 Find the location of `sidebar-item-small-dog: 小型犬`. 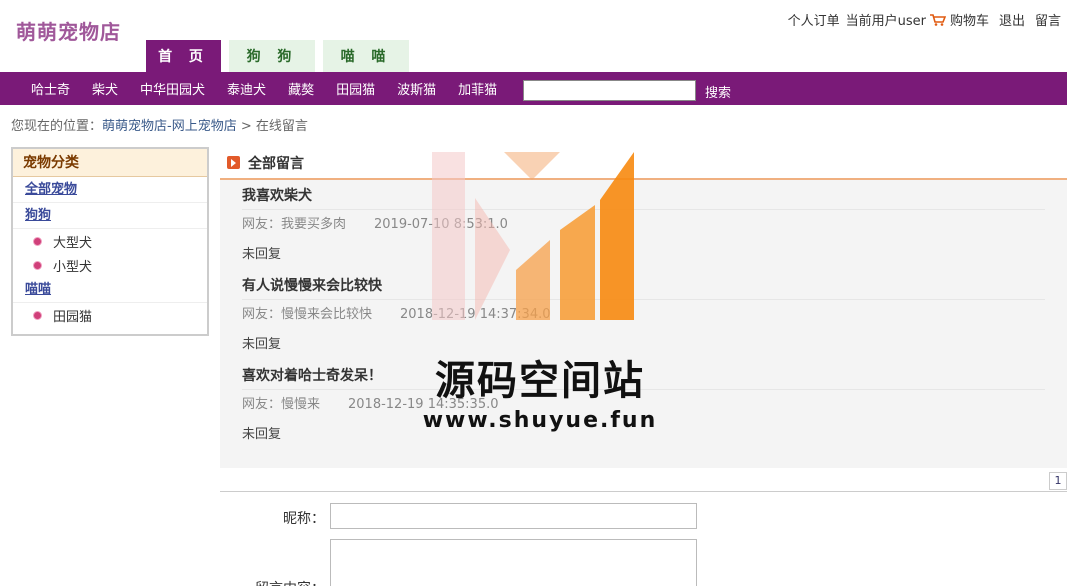

sidebar-item-small-dog: 小型犬 is located at coordinates (110, 265).